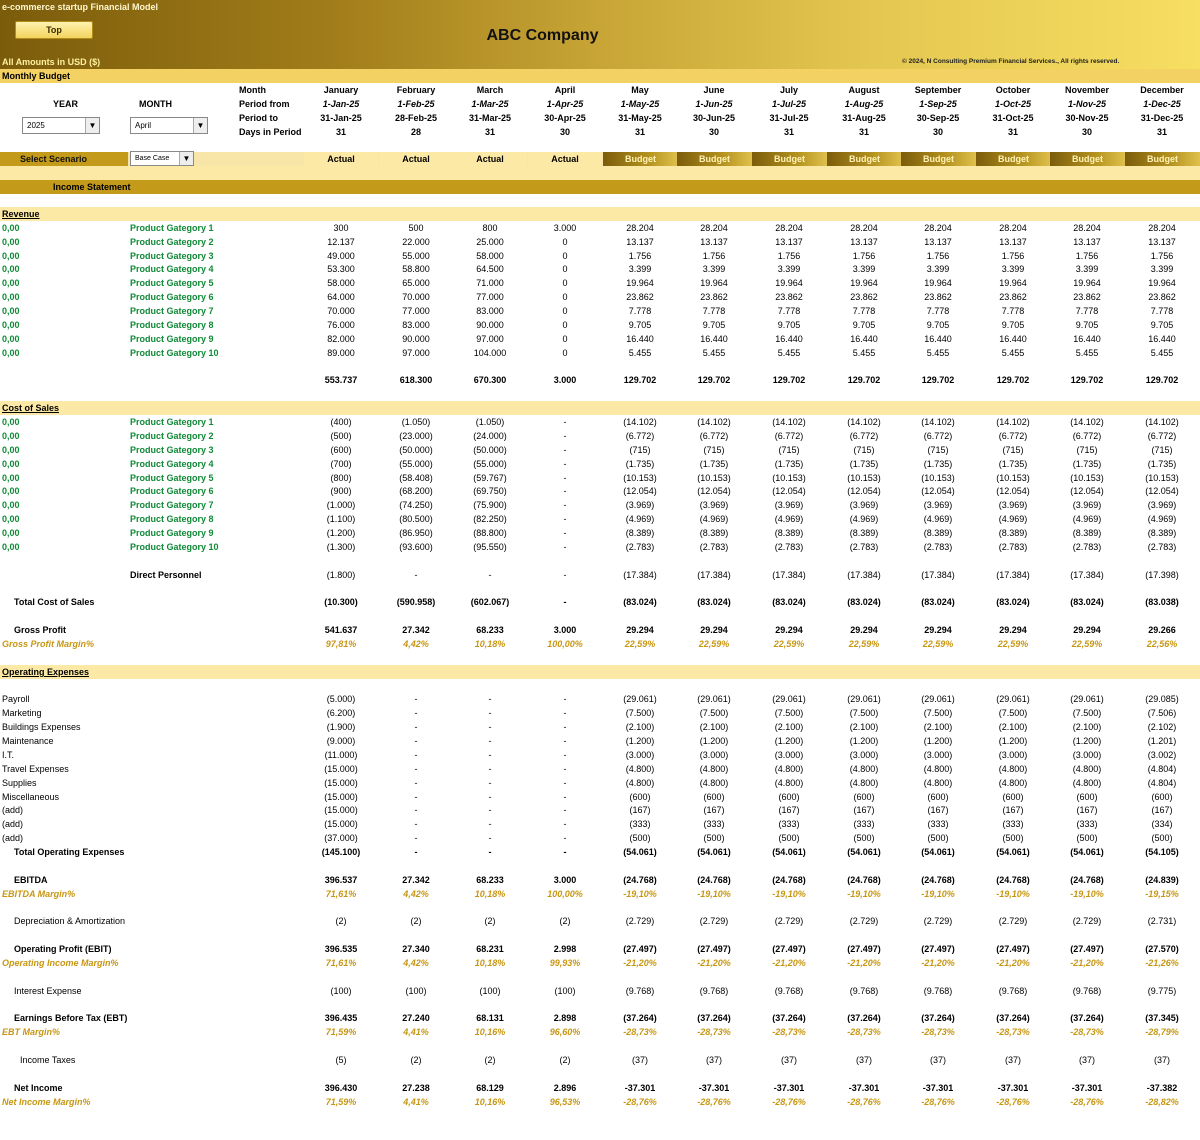  What do you see at coordinates (714, 325) in the screenshot?
I see `row-value: 9.705` at bounding box center [714, 325].